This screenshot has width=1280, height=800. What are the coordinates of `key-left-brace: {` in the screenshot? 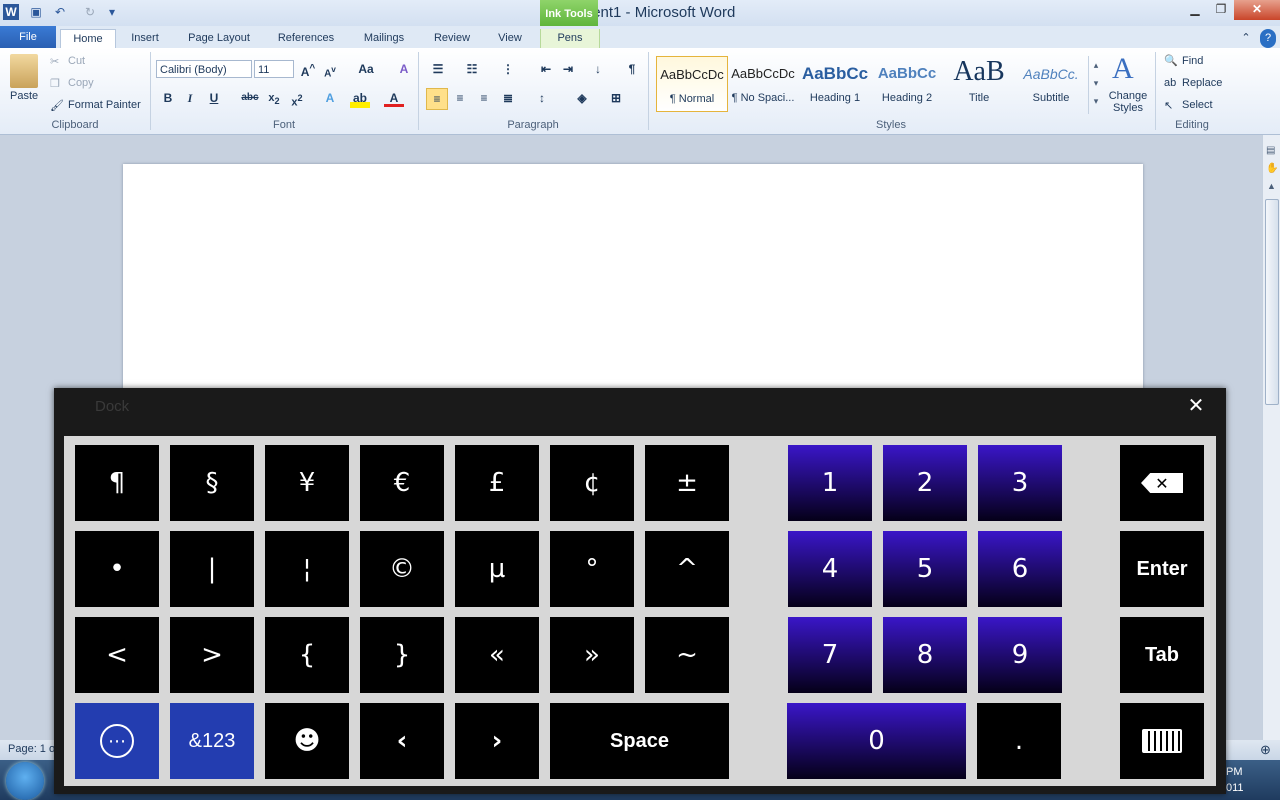 It's located at (307, 655).